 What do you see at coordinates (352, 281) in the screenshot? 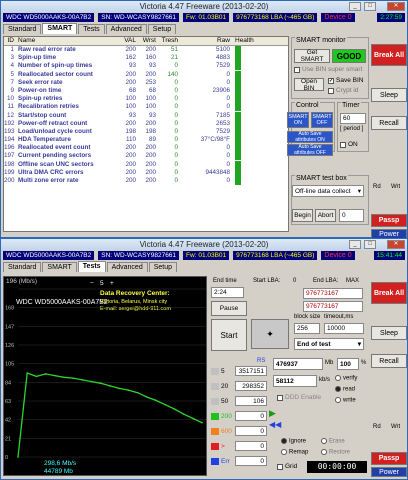
I see `end-lba-max: MAX` at bounding box center [352, 281].